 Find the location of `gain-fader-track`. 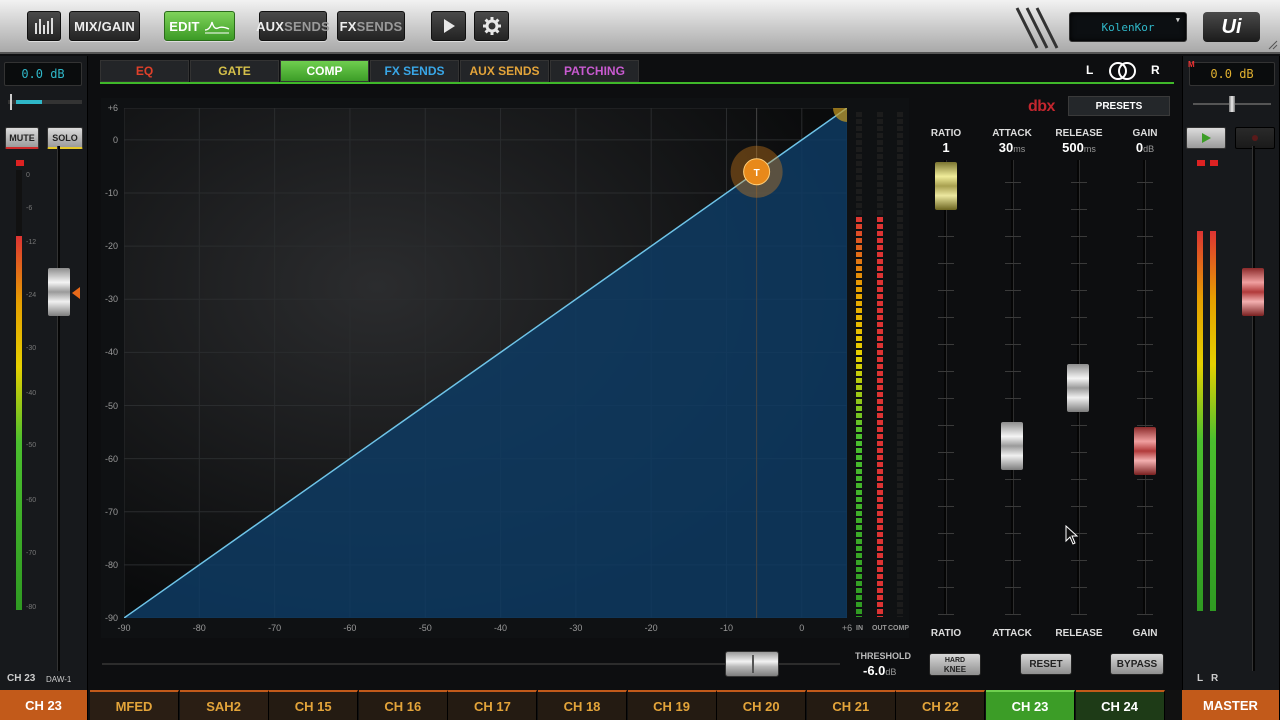

gain-fader-track is located at coordinates (1144, 387).